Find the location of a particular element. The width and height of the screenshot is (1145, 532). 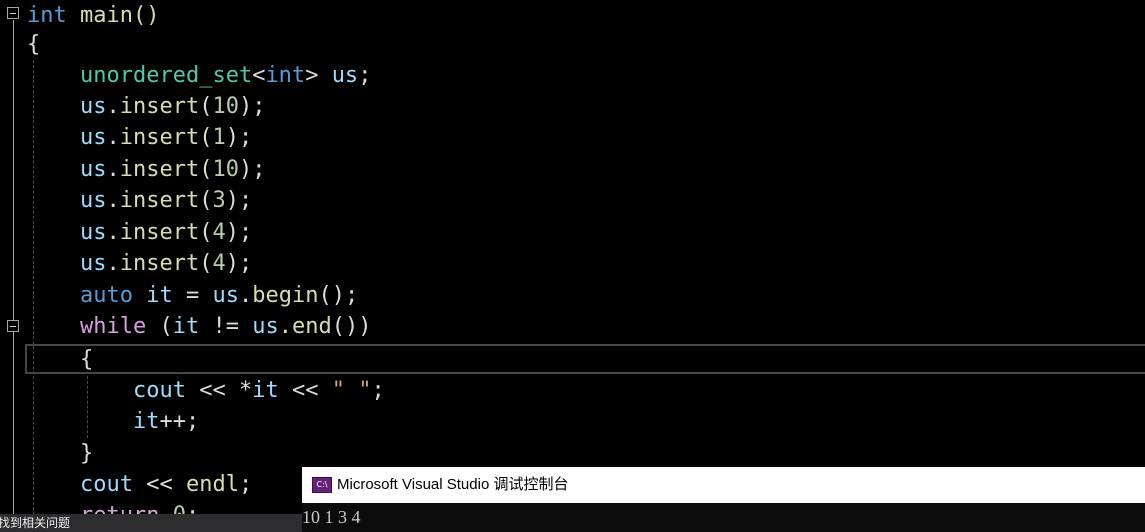

code-token: while is located at coordinates (113, 326).